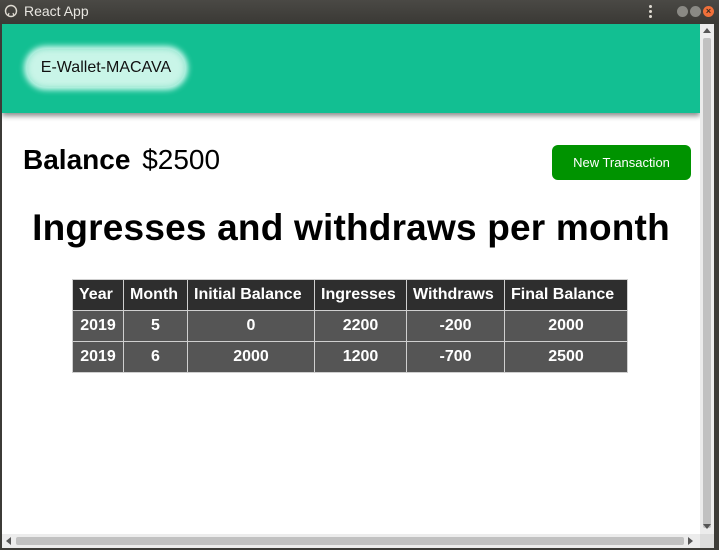 The width and height of the screenshot is (719, 550). What do you see at coordinates (455, 326) in the screenshot?
I see `cell-withdraws: -200` at bounding box center [455, 326].